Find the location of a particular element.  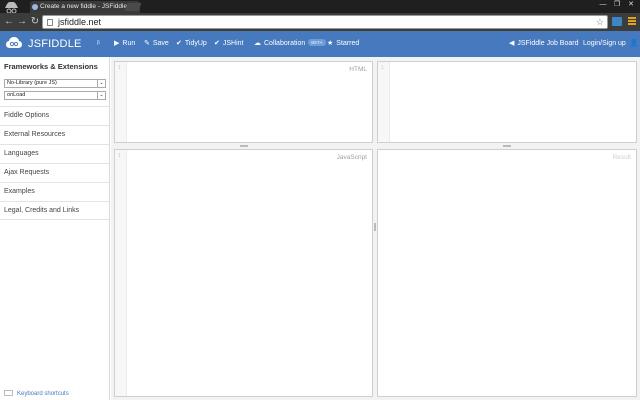

html-editor-panel: 1 HTML is located at coordinates (243, 102).